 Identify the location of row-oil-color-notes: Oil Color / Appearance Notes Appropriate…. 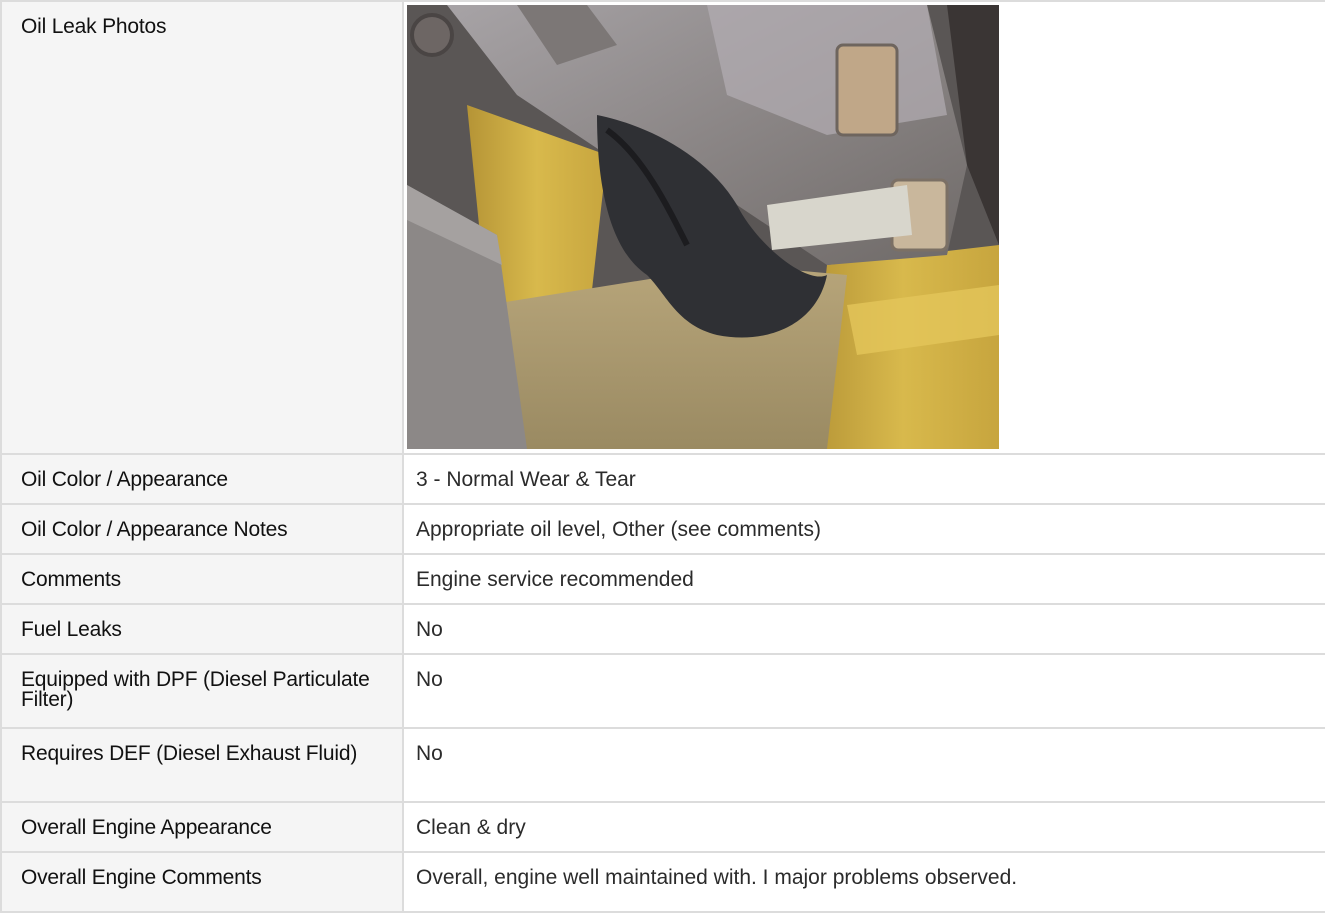
(662, 529).